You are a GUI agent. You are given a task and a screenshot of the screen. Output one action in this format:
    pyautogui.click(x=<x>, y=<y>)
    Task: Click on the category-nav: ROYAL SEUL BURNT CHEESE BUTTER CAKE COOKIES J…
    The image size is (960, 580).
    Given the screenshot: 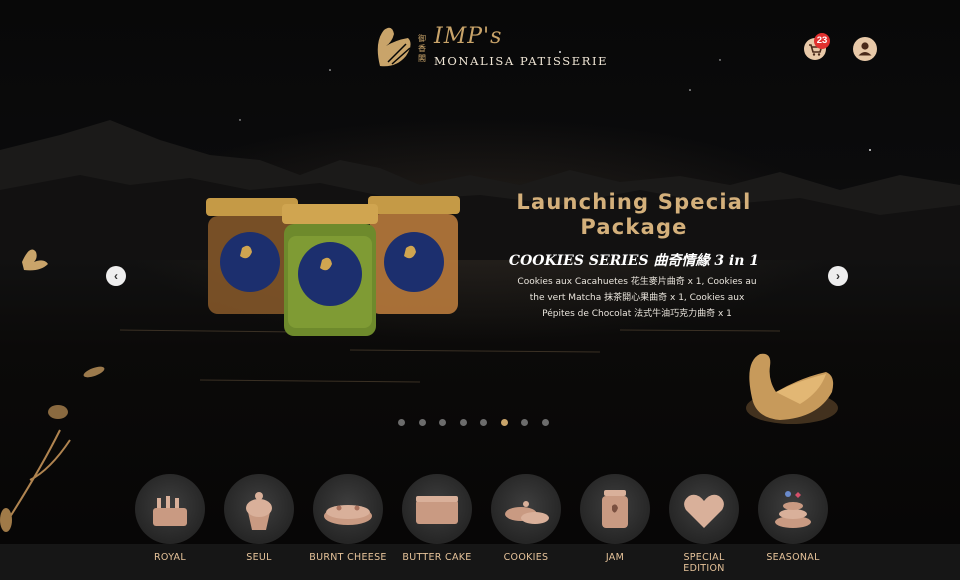 What is the action you would take?
    pyautogui.click(x=478, y=527)
    